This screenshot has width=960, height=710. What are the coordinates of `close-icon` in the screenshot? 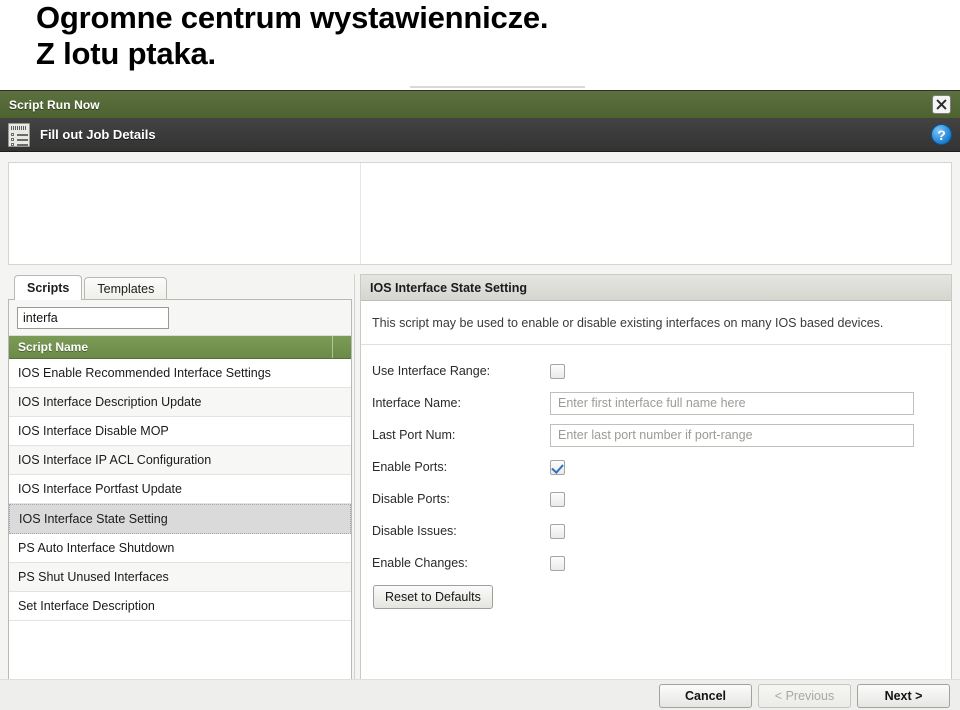 It's located at (941, 104).